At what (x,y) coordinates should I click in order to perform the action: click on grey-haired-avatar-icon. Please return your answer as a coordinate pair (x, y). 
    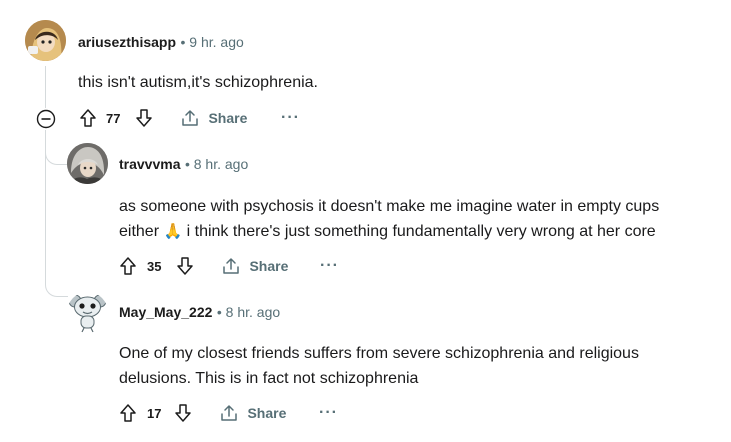
    Looking at the image, I should click on (87, 163).